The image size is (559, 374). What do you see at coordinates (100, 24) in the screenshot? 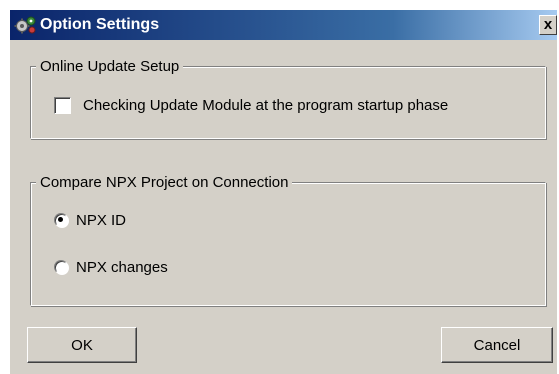
I see `window-title: Option Settings` at bounding box center [100, 24].